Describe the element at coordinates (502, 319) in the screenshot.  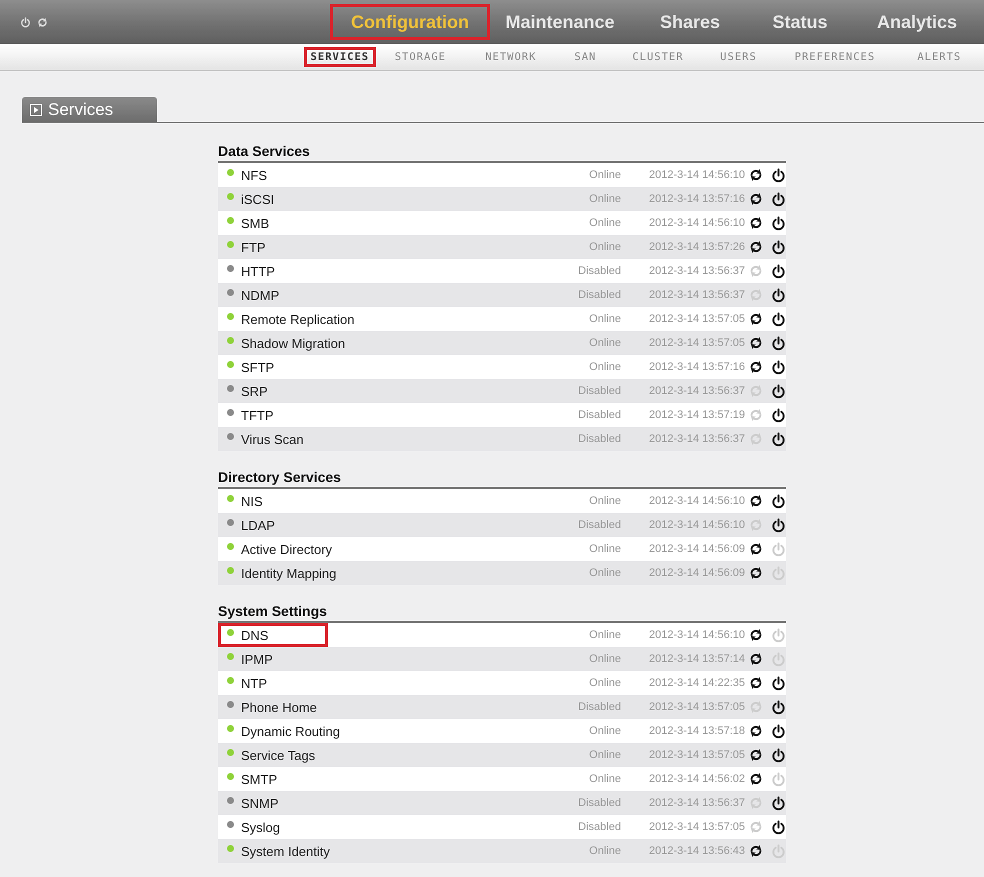
I see `service-row: Remote Replication Online 2012-3-14 13:57:05` at that location.